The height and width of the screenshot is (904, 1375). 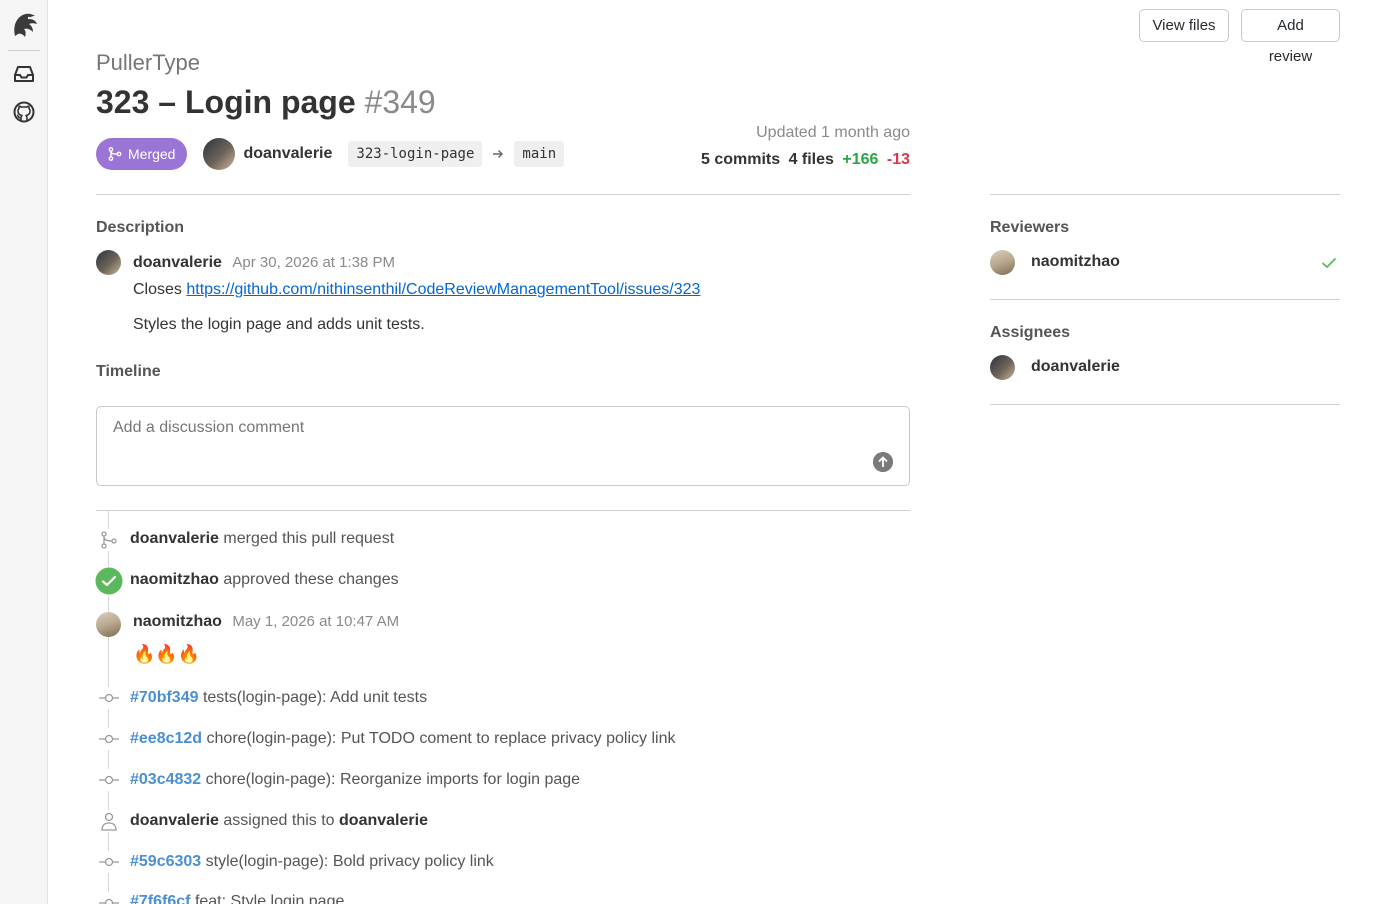 What do you see at coordinates (316, 621) in the screenshot?
I see `comment-date: May 1, 2026 at 10:47 AM` at bounding box center [316, 621].